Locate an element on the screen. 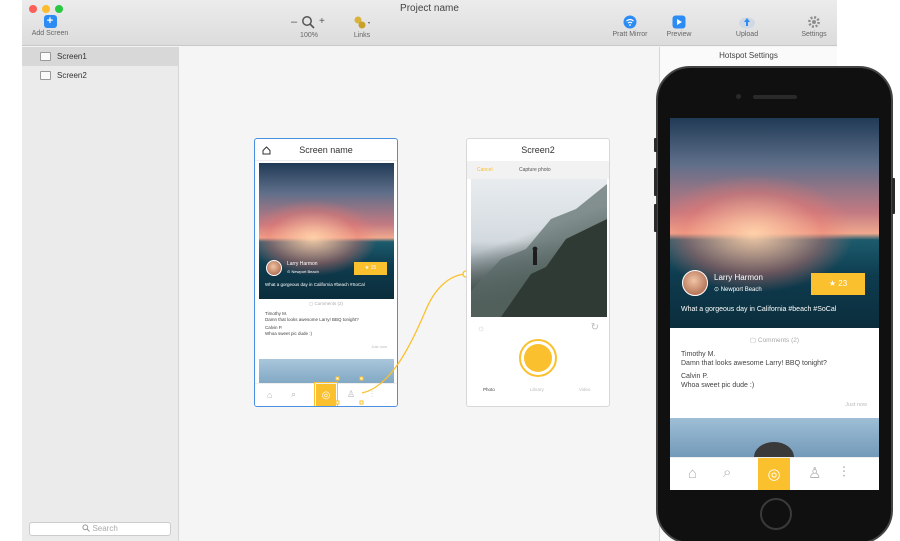 The width and height of the screenshot is (900, 541). upload-label: Upload is located at coordinates (747, 34).